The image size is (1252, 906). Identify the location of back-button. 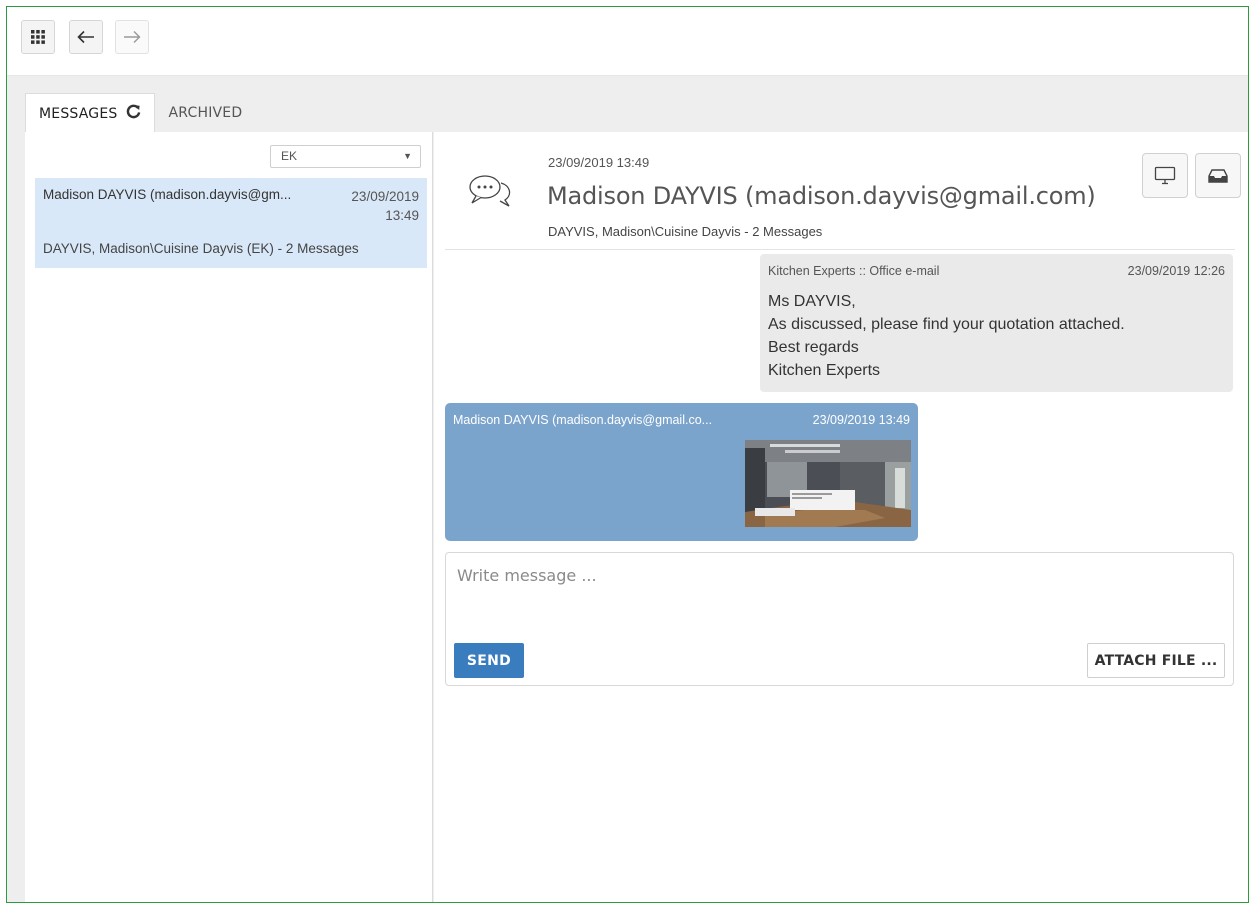
(86, 37).